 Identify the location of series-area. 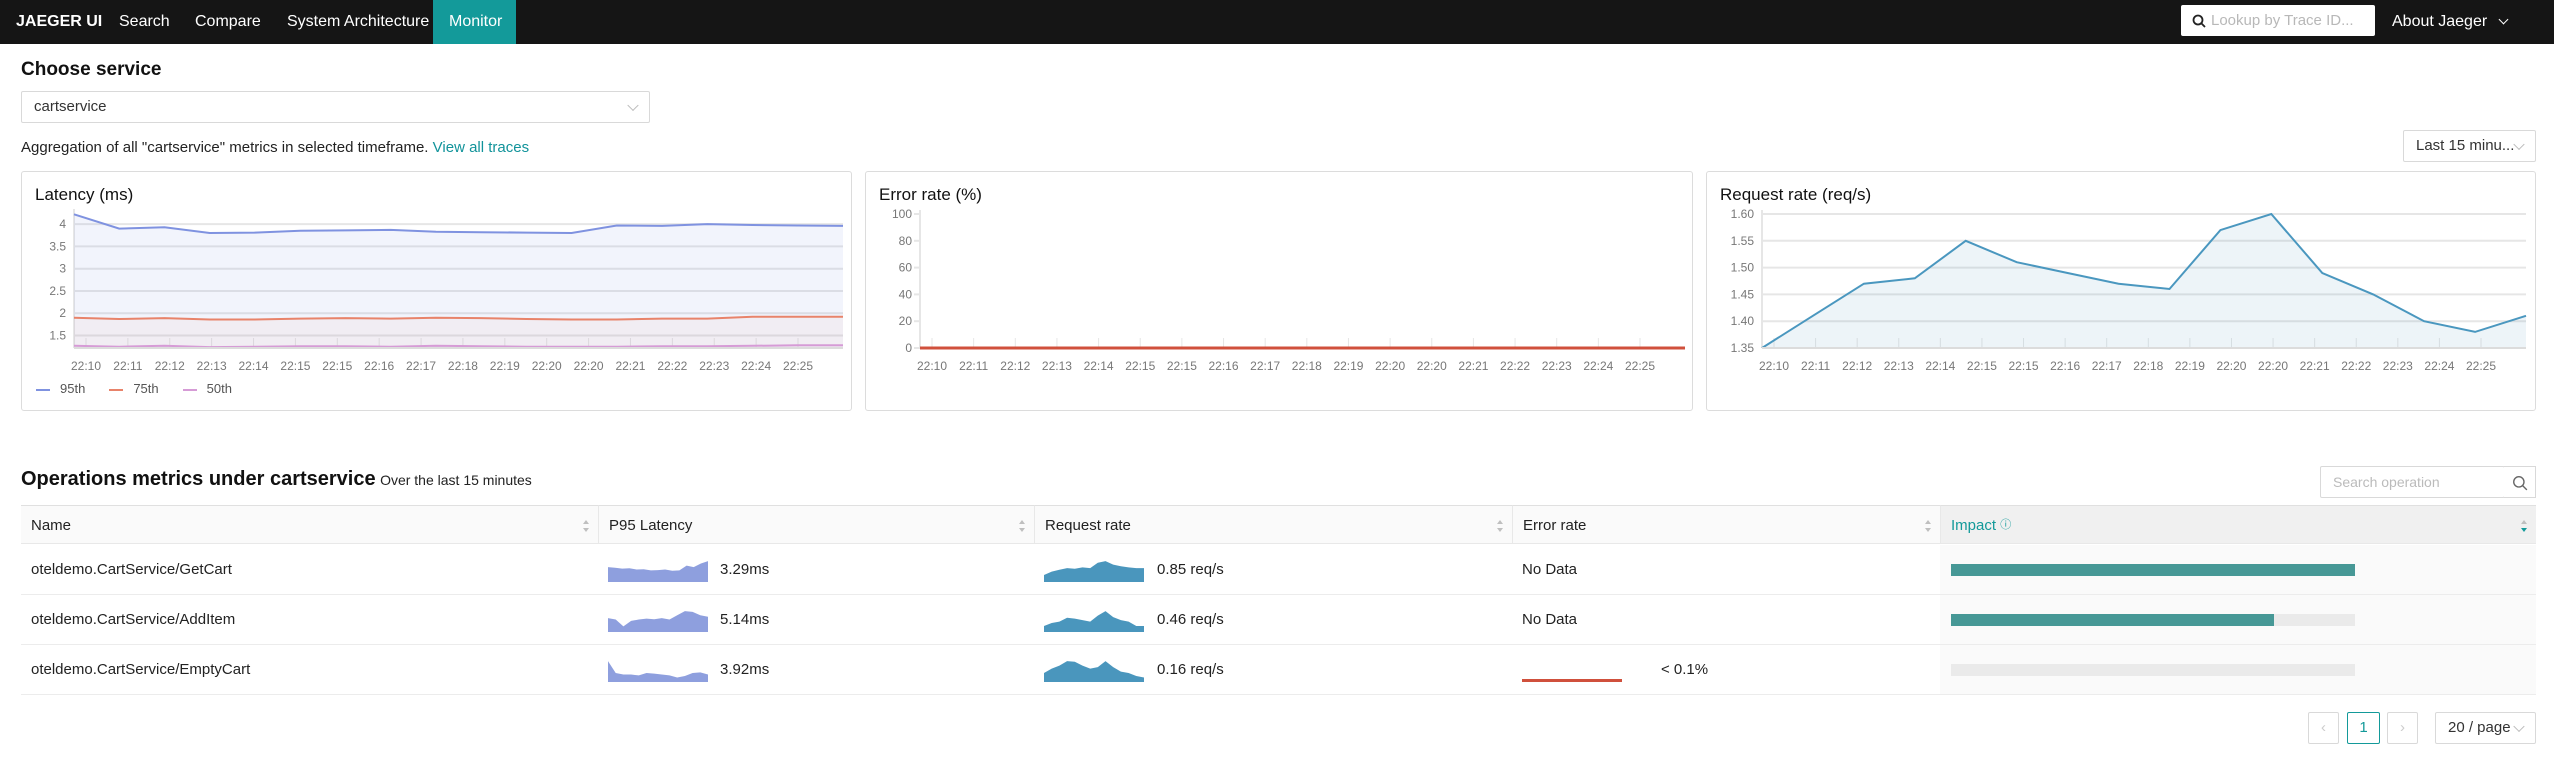
(2144, 281).